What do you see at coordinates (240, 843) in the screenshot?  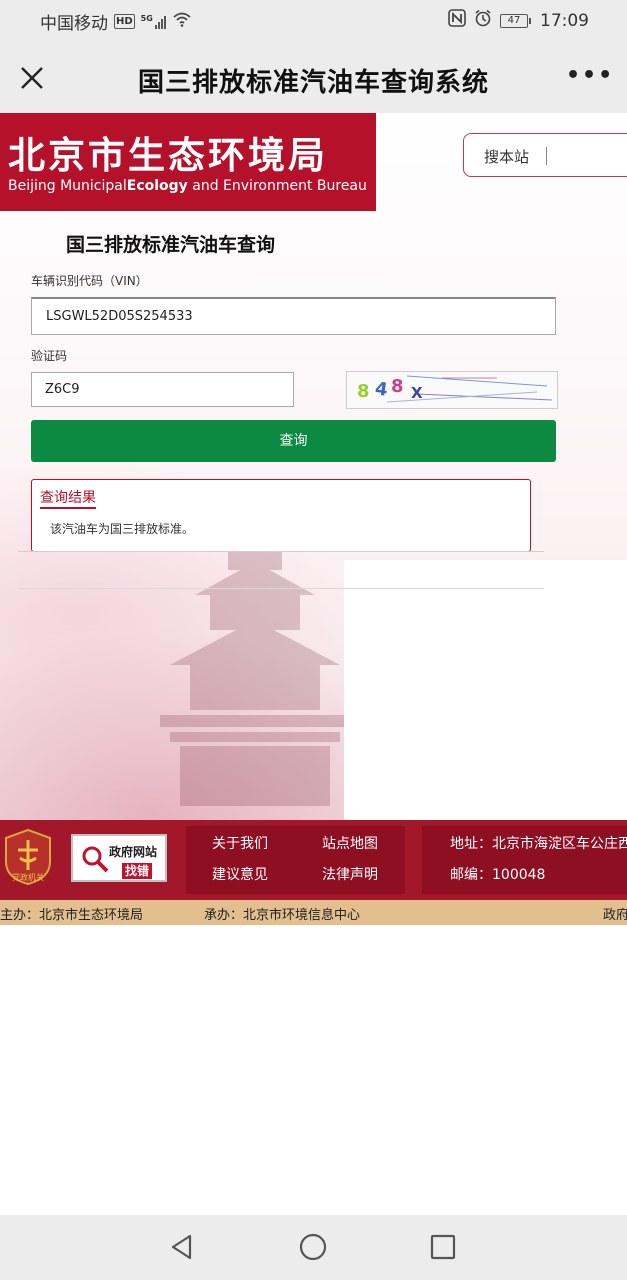 I see `footer-link-about: 关于我们` at bounding box center [240, 843].